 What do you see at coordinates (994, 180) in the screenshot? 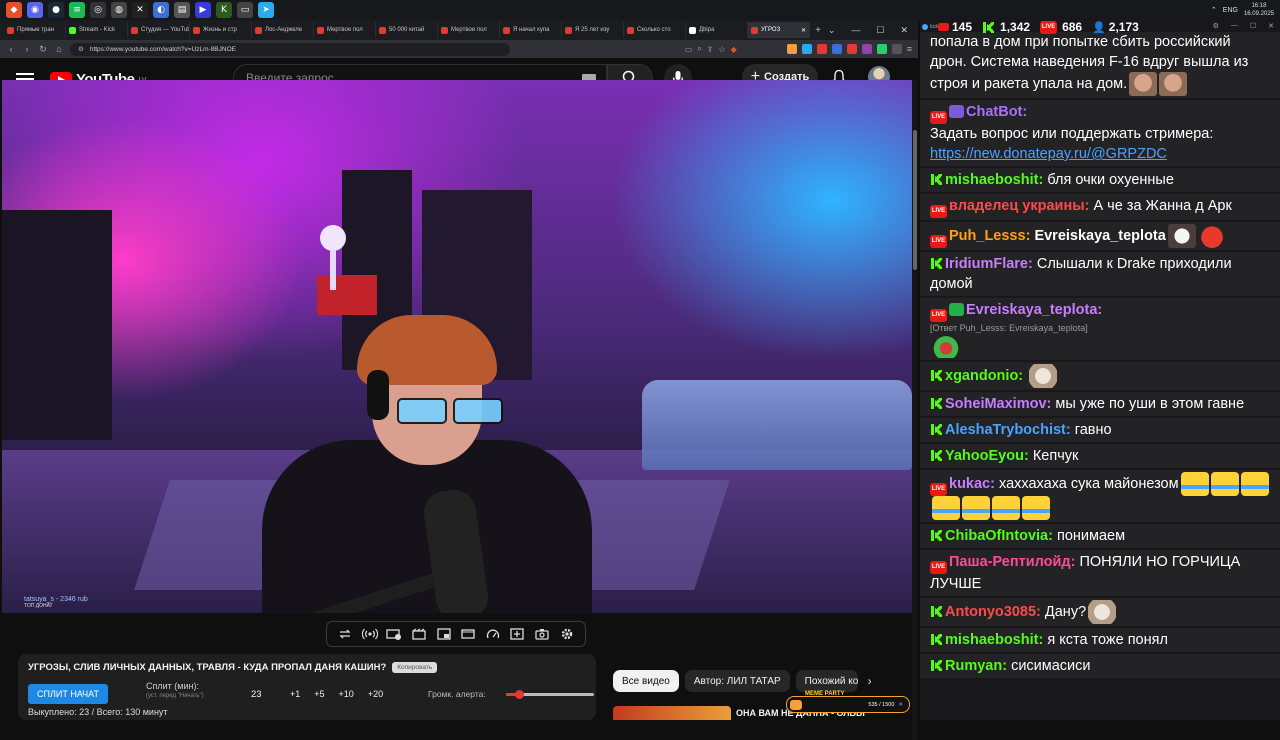
I see `chat-username: mishaeboshit:` at bounding box center [994, 180].